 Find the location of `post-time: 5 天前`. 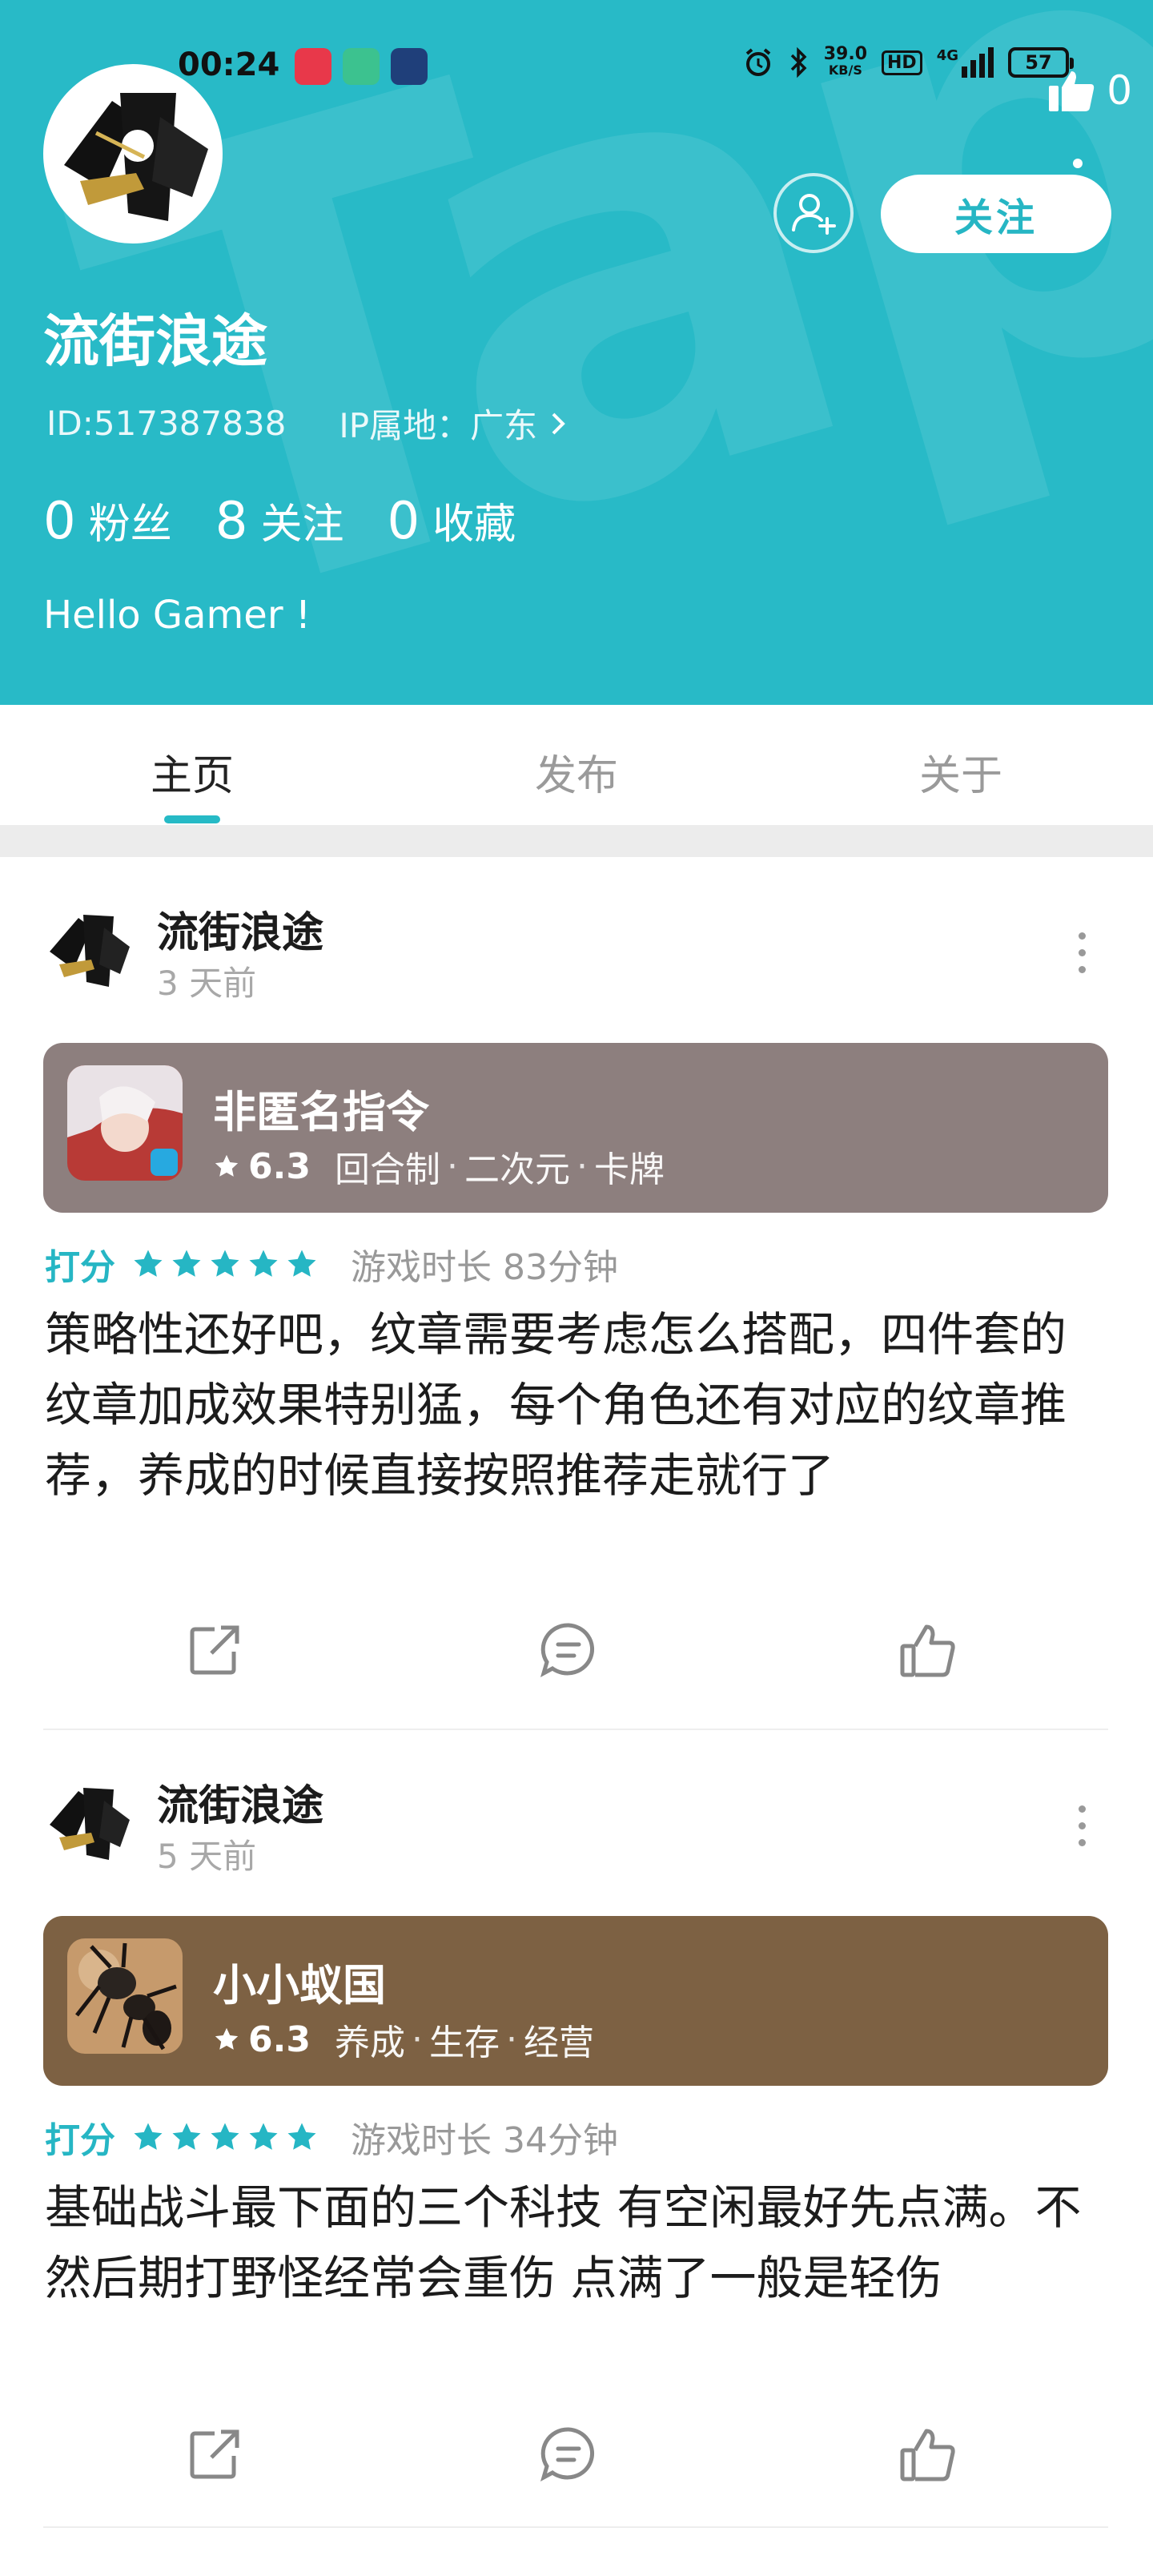

post-time: 5 天前 is located at coordinates (207, 1856).